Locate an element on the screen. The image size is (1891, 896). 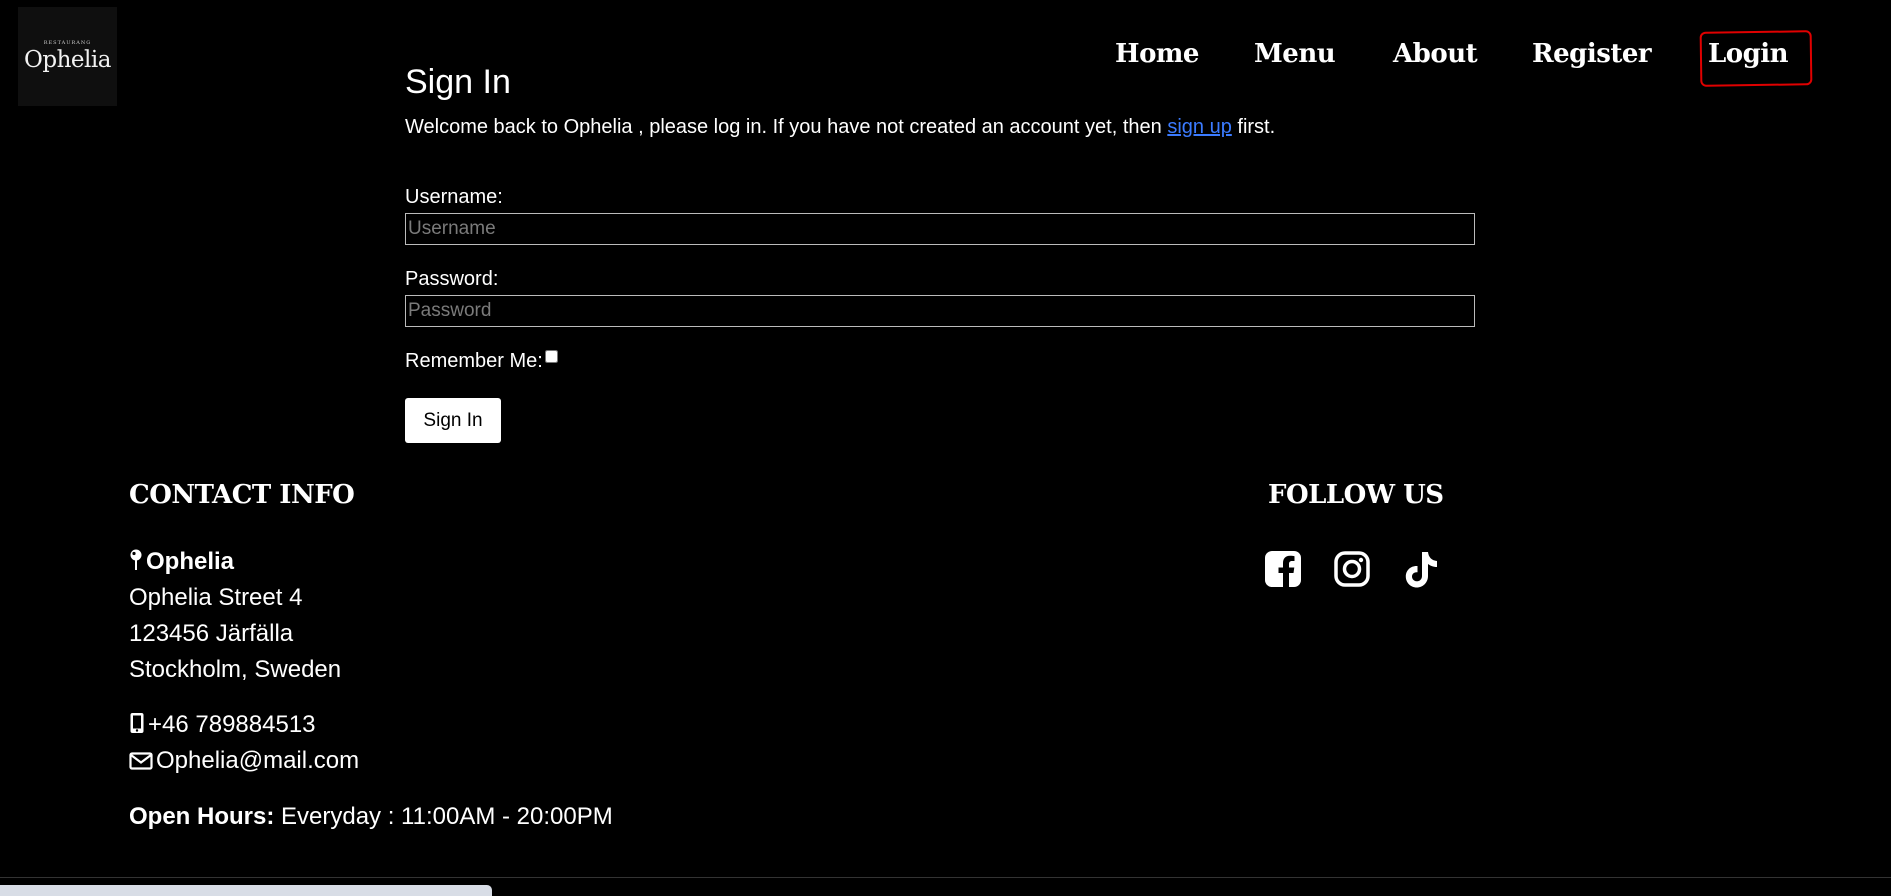
remember-checkbox is located at coordinates (551, 356).